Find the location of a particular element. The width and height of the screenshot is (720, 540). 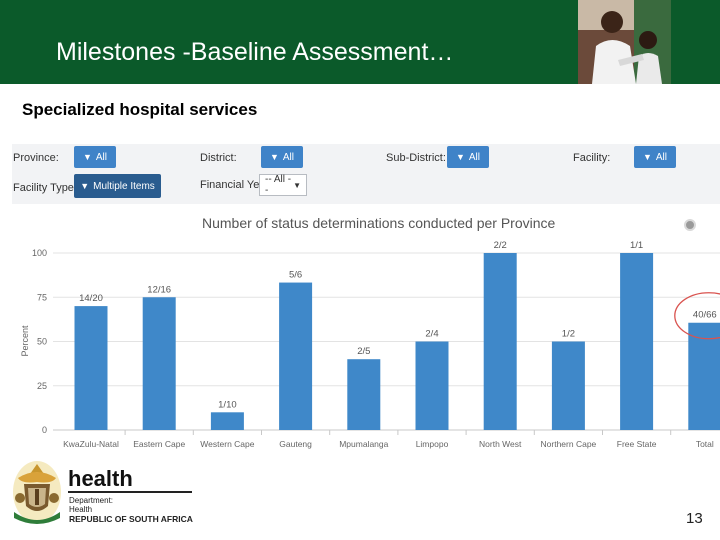

y-tick-label: 75 is located at coordinates (42, 297).